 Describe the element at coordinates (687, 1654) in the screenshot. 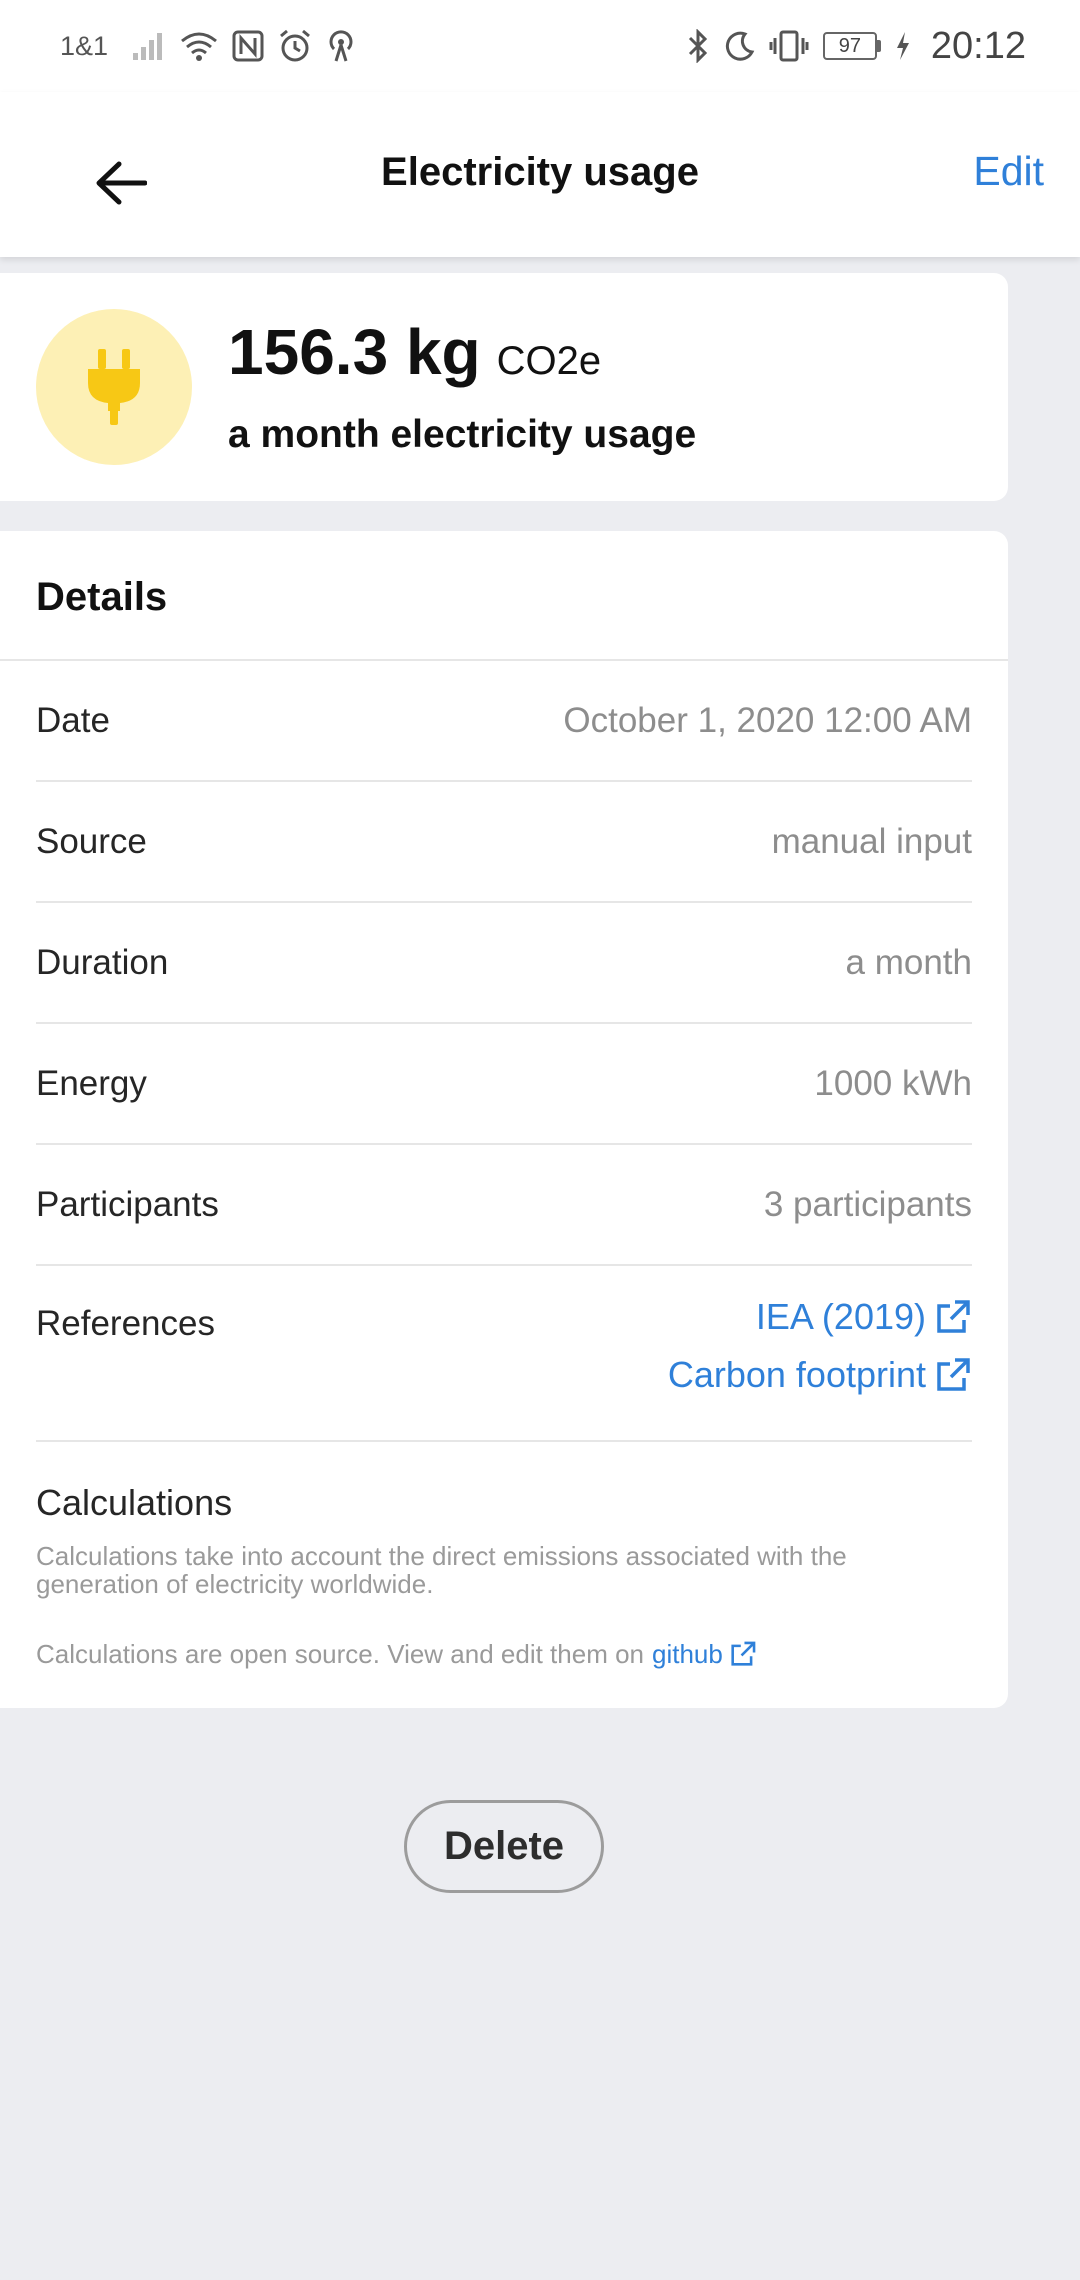

I see `github-link-label: github` at that location.